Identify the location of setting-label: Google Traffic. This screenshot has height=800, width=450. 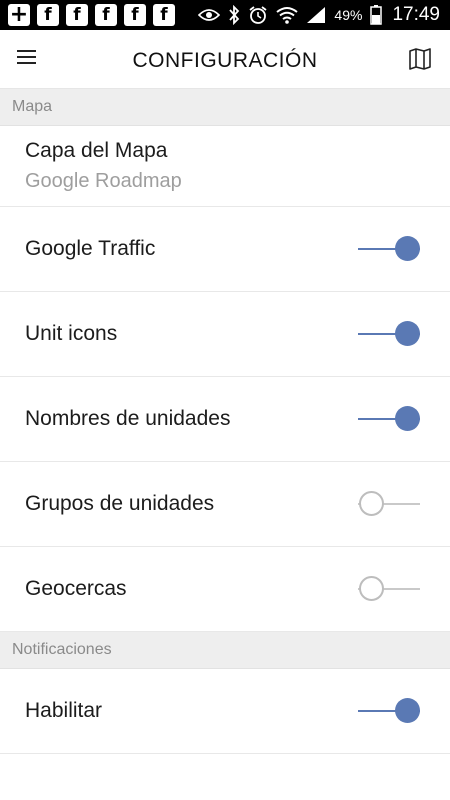
(90, 248).